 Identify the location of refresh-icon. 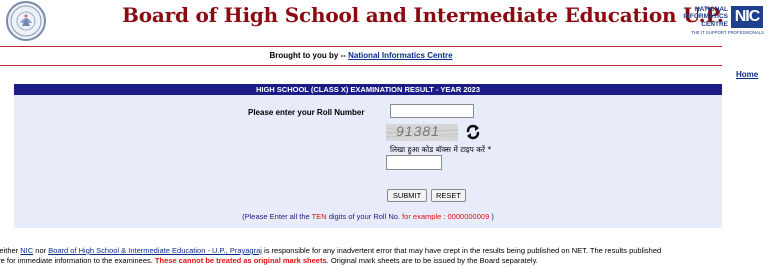
(473, 132).